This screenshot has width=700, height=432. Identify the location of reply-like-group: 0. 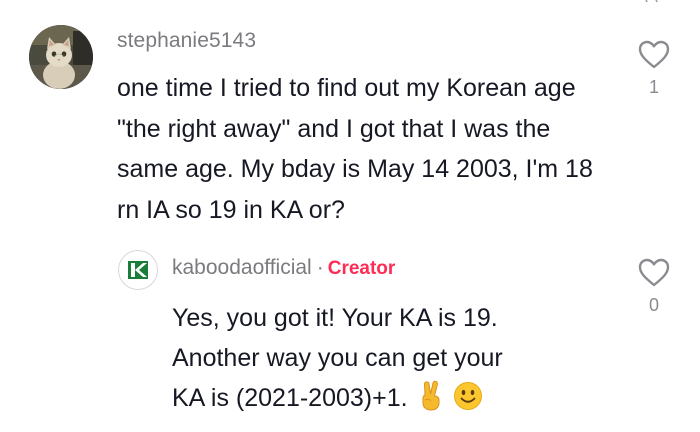
(654, 287).